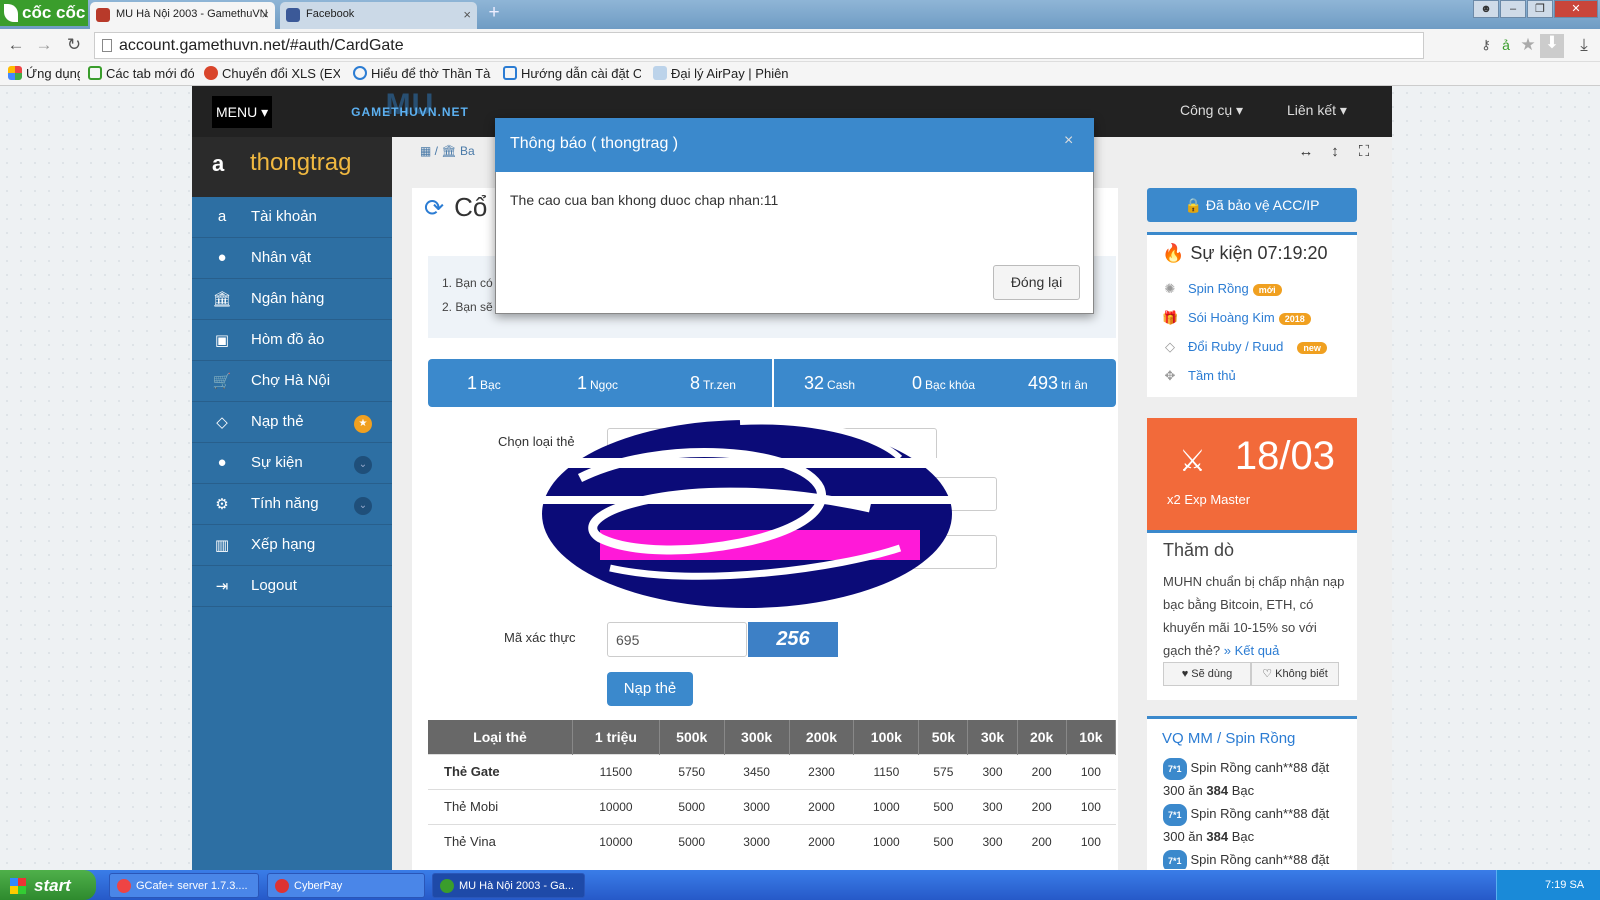  I want to click on captcha-image: 256, so click(793, 639).